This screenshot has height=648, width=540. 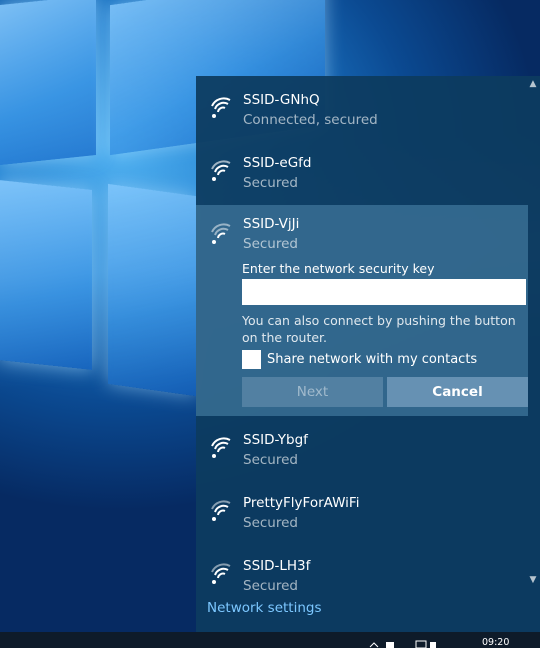 What do you see at coordinates (310, 120) in the screenshot?
I see `network-status: Connected, secured` at bounding box center [310, 120].